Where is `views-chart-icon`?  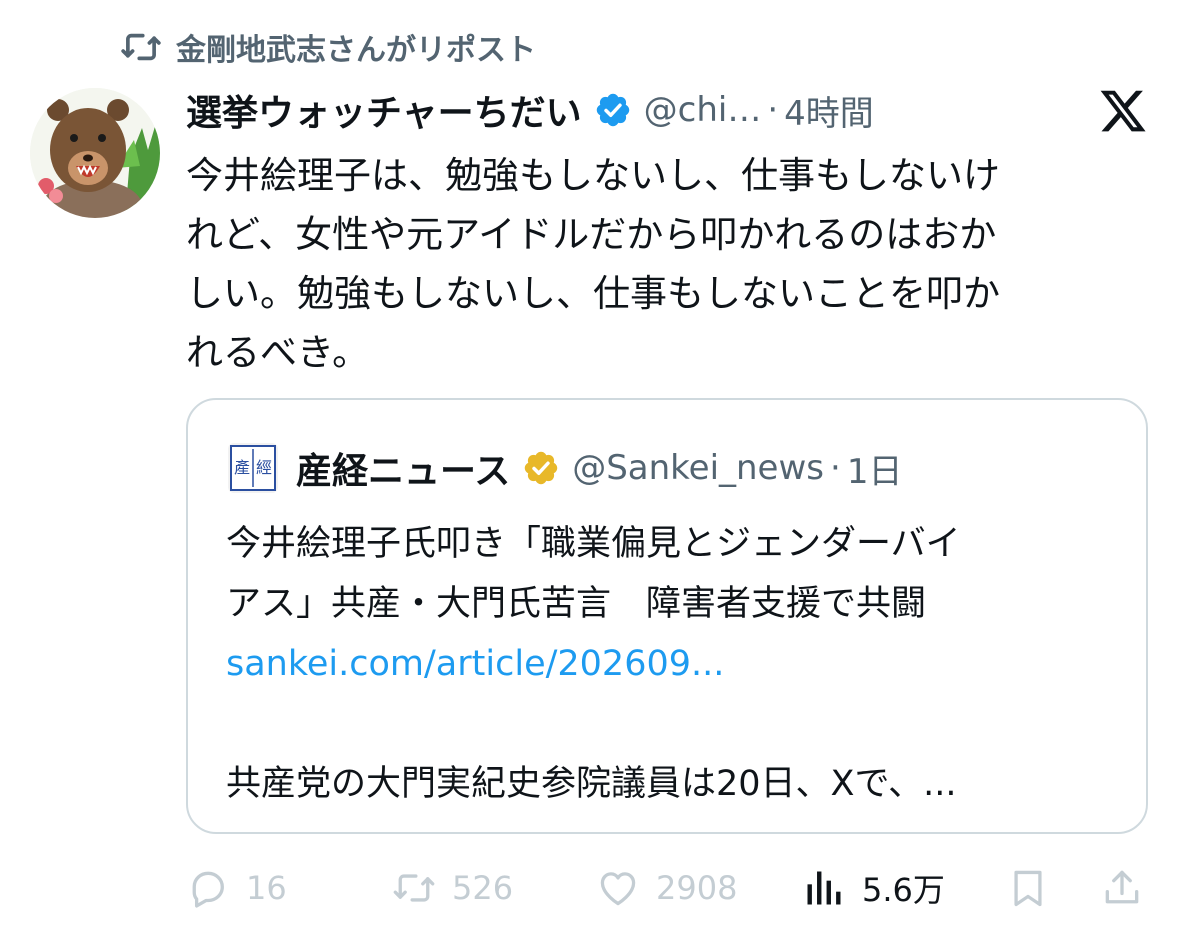 views-chart-icon is located at coordinates (824, 888).